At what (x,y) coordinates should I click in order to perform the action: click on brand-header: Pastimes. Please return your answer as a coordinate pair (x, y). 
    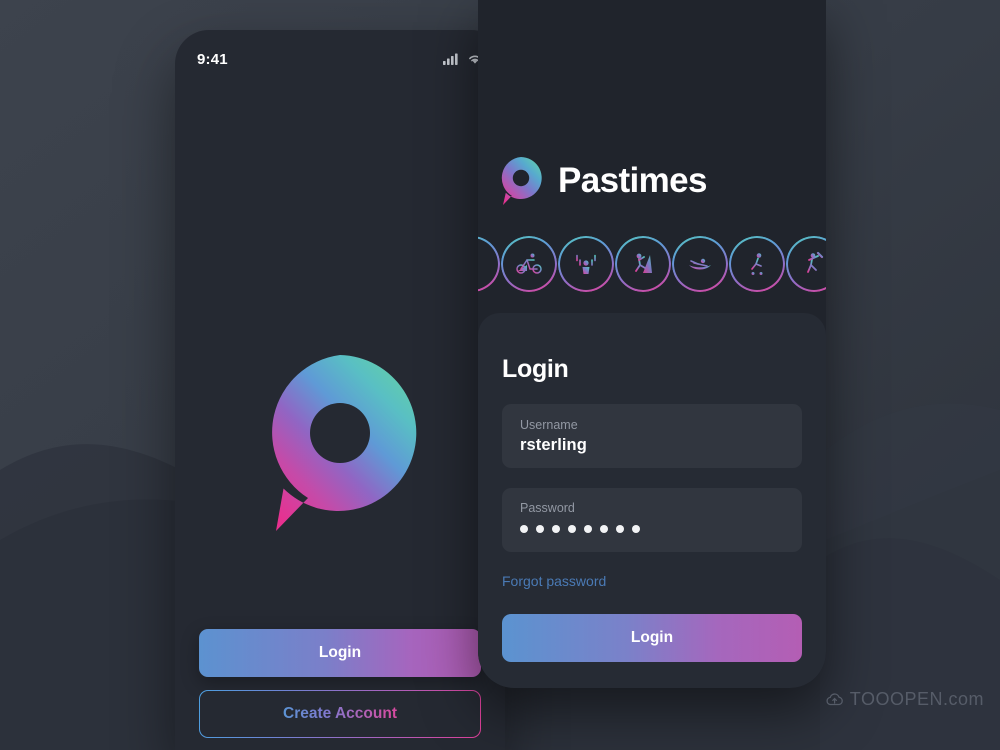
    Looking at the image, I should click on (603, 181).